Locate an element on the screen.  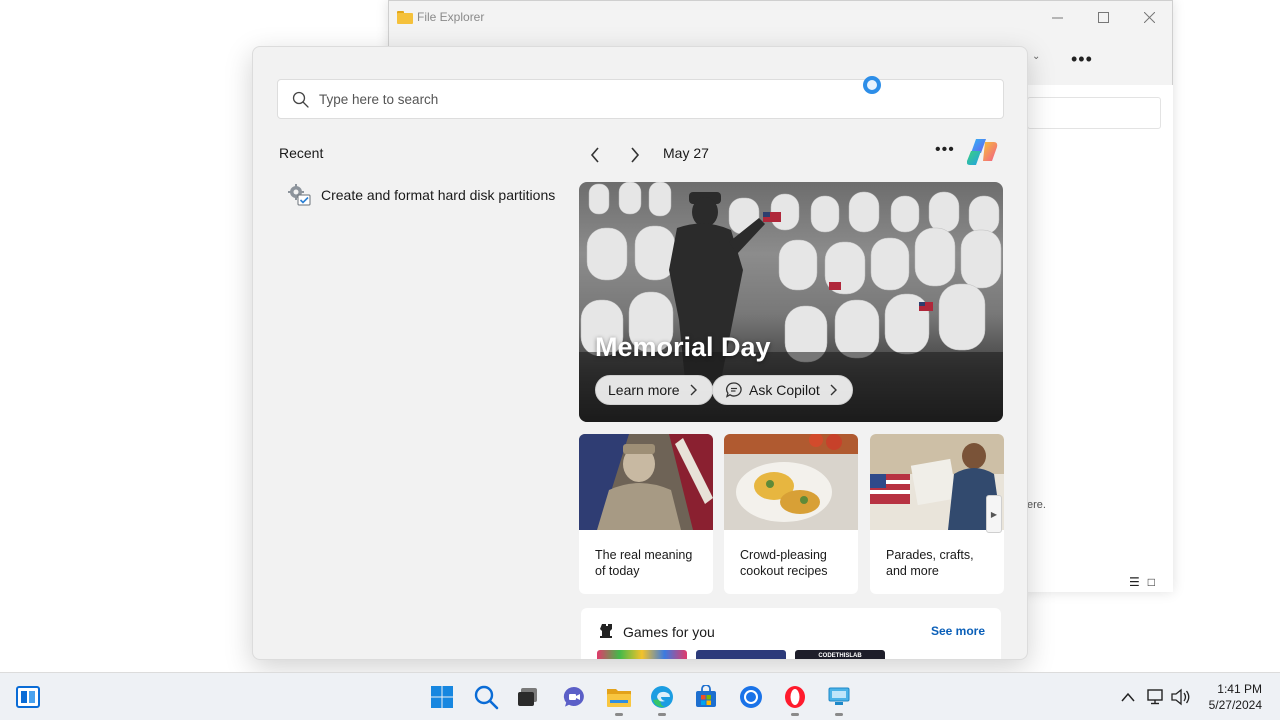
disk-management-icon is located at coordinates (299, 195).